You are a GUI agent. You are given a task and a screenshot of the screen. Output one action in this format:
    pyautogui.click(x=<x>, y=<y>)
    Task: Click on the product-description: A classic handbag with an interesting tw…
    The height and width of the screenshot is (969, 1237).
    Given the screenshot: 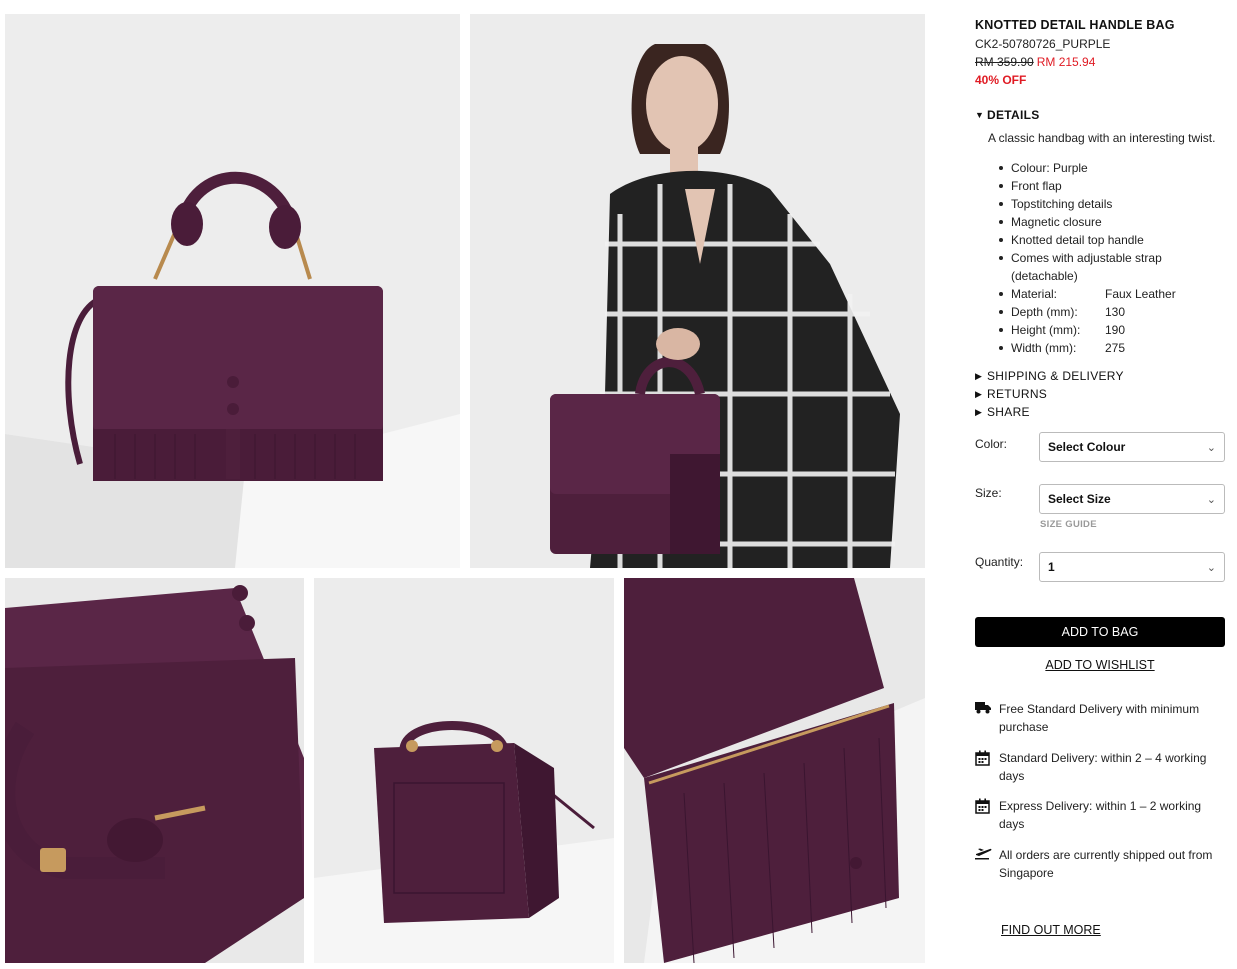 What is the action you would take?
    pyautogui.click(x=1102, y=138)
    